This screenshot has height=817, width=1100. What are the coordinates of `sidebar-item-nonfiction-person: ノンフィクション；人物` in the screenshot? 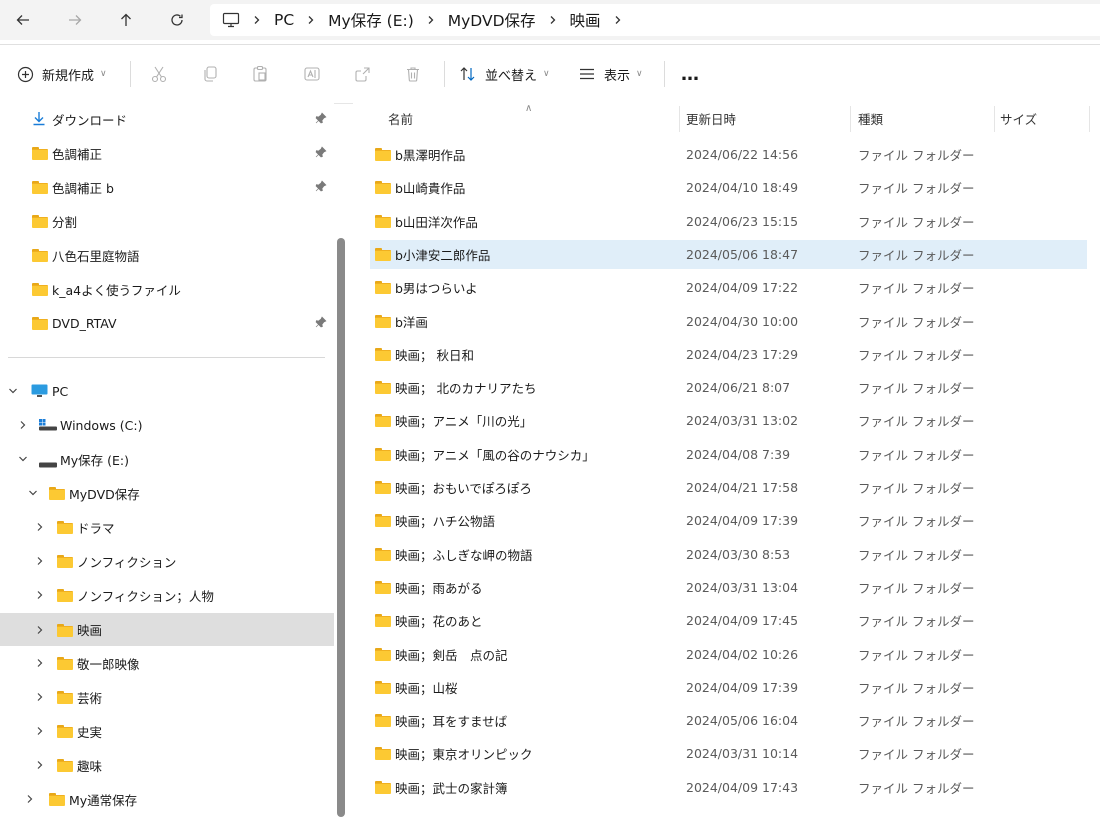 It's located at (167, 595).